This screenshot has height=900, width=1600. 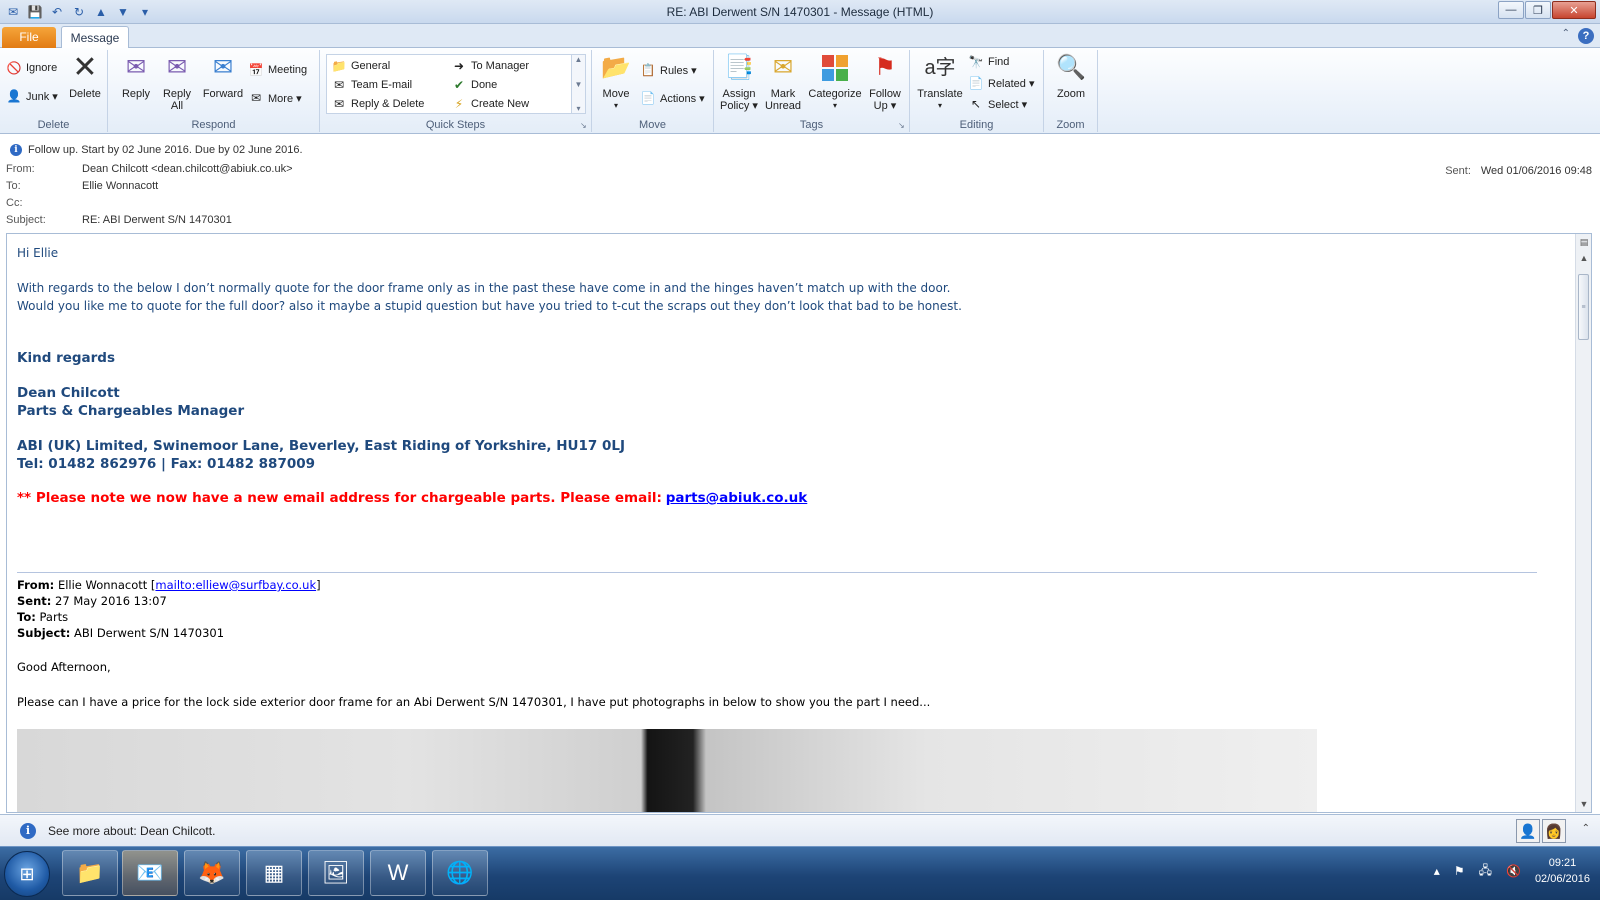 I want to click on find-button: 🔭 Find, so click(x=989, y=62).